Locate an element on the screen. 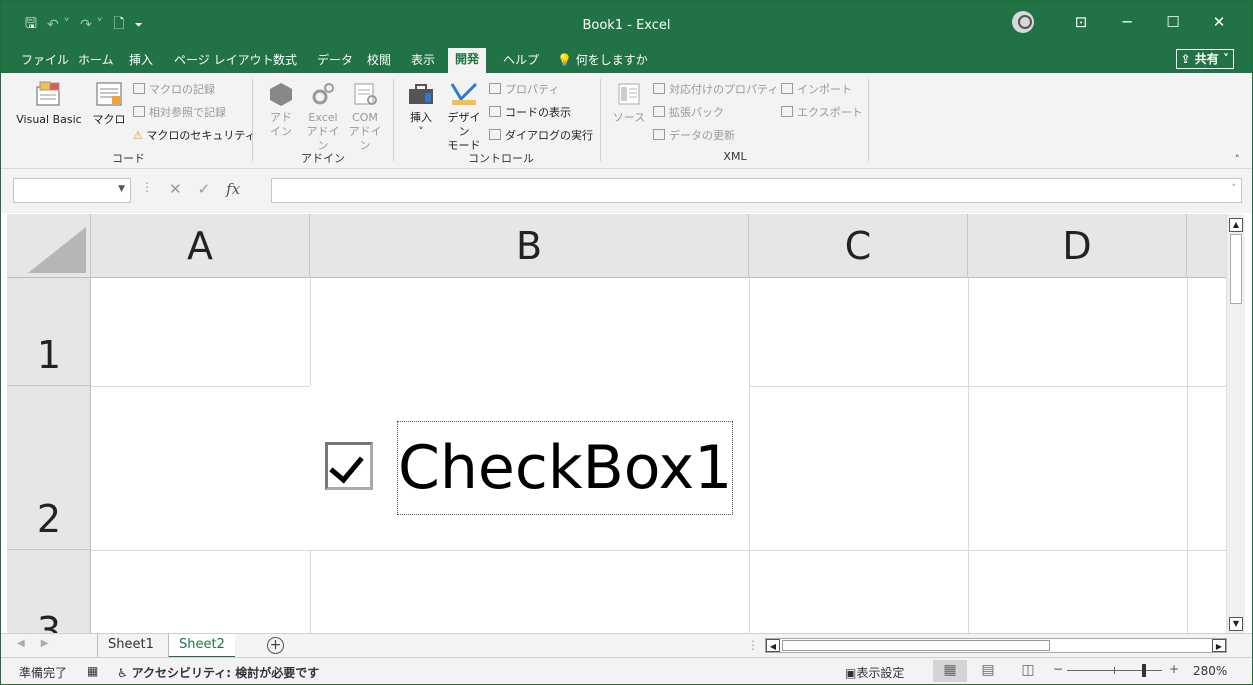 This screenshot has width=1253, height=685. tab-help: ヘルプ is located at coordinates (521, 61).